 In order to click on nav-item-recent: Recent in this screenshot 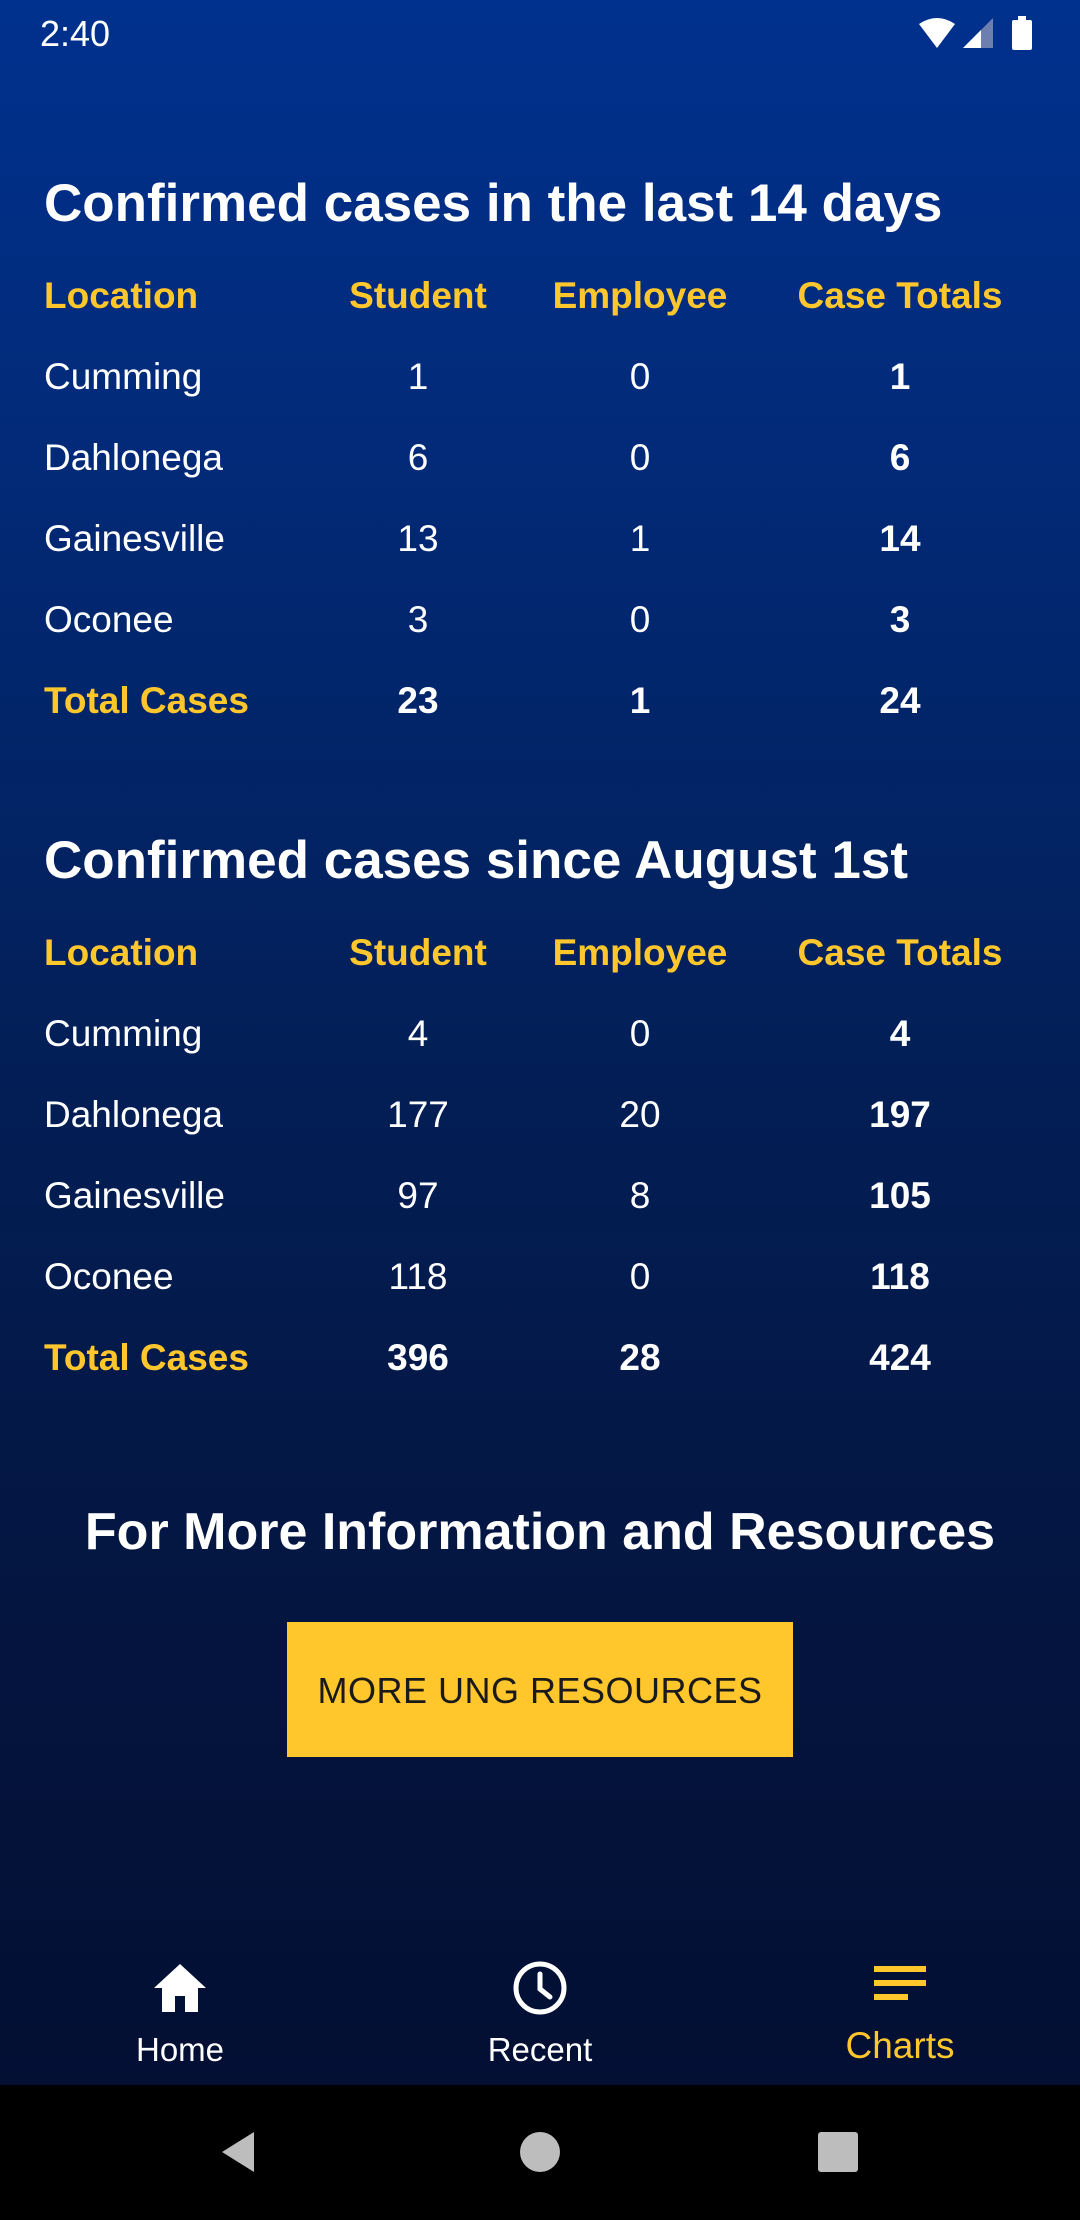, I will do `click(540, 2007)`.